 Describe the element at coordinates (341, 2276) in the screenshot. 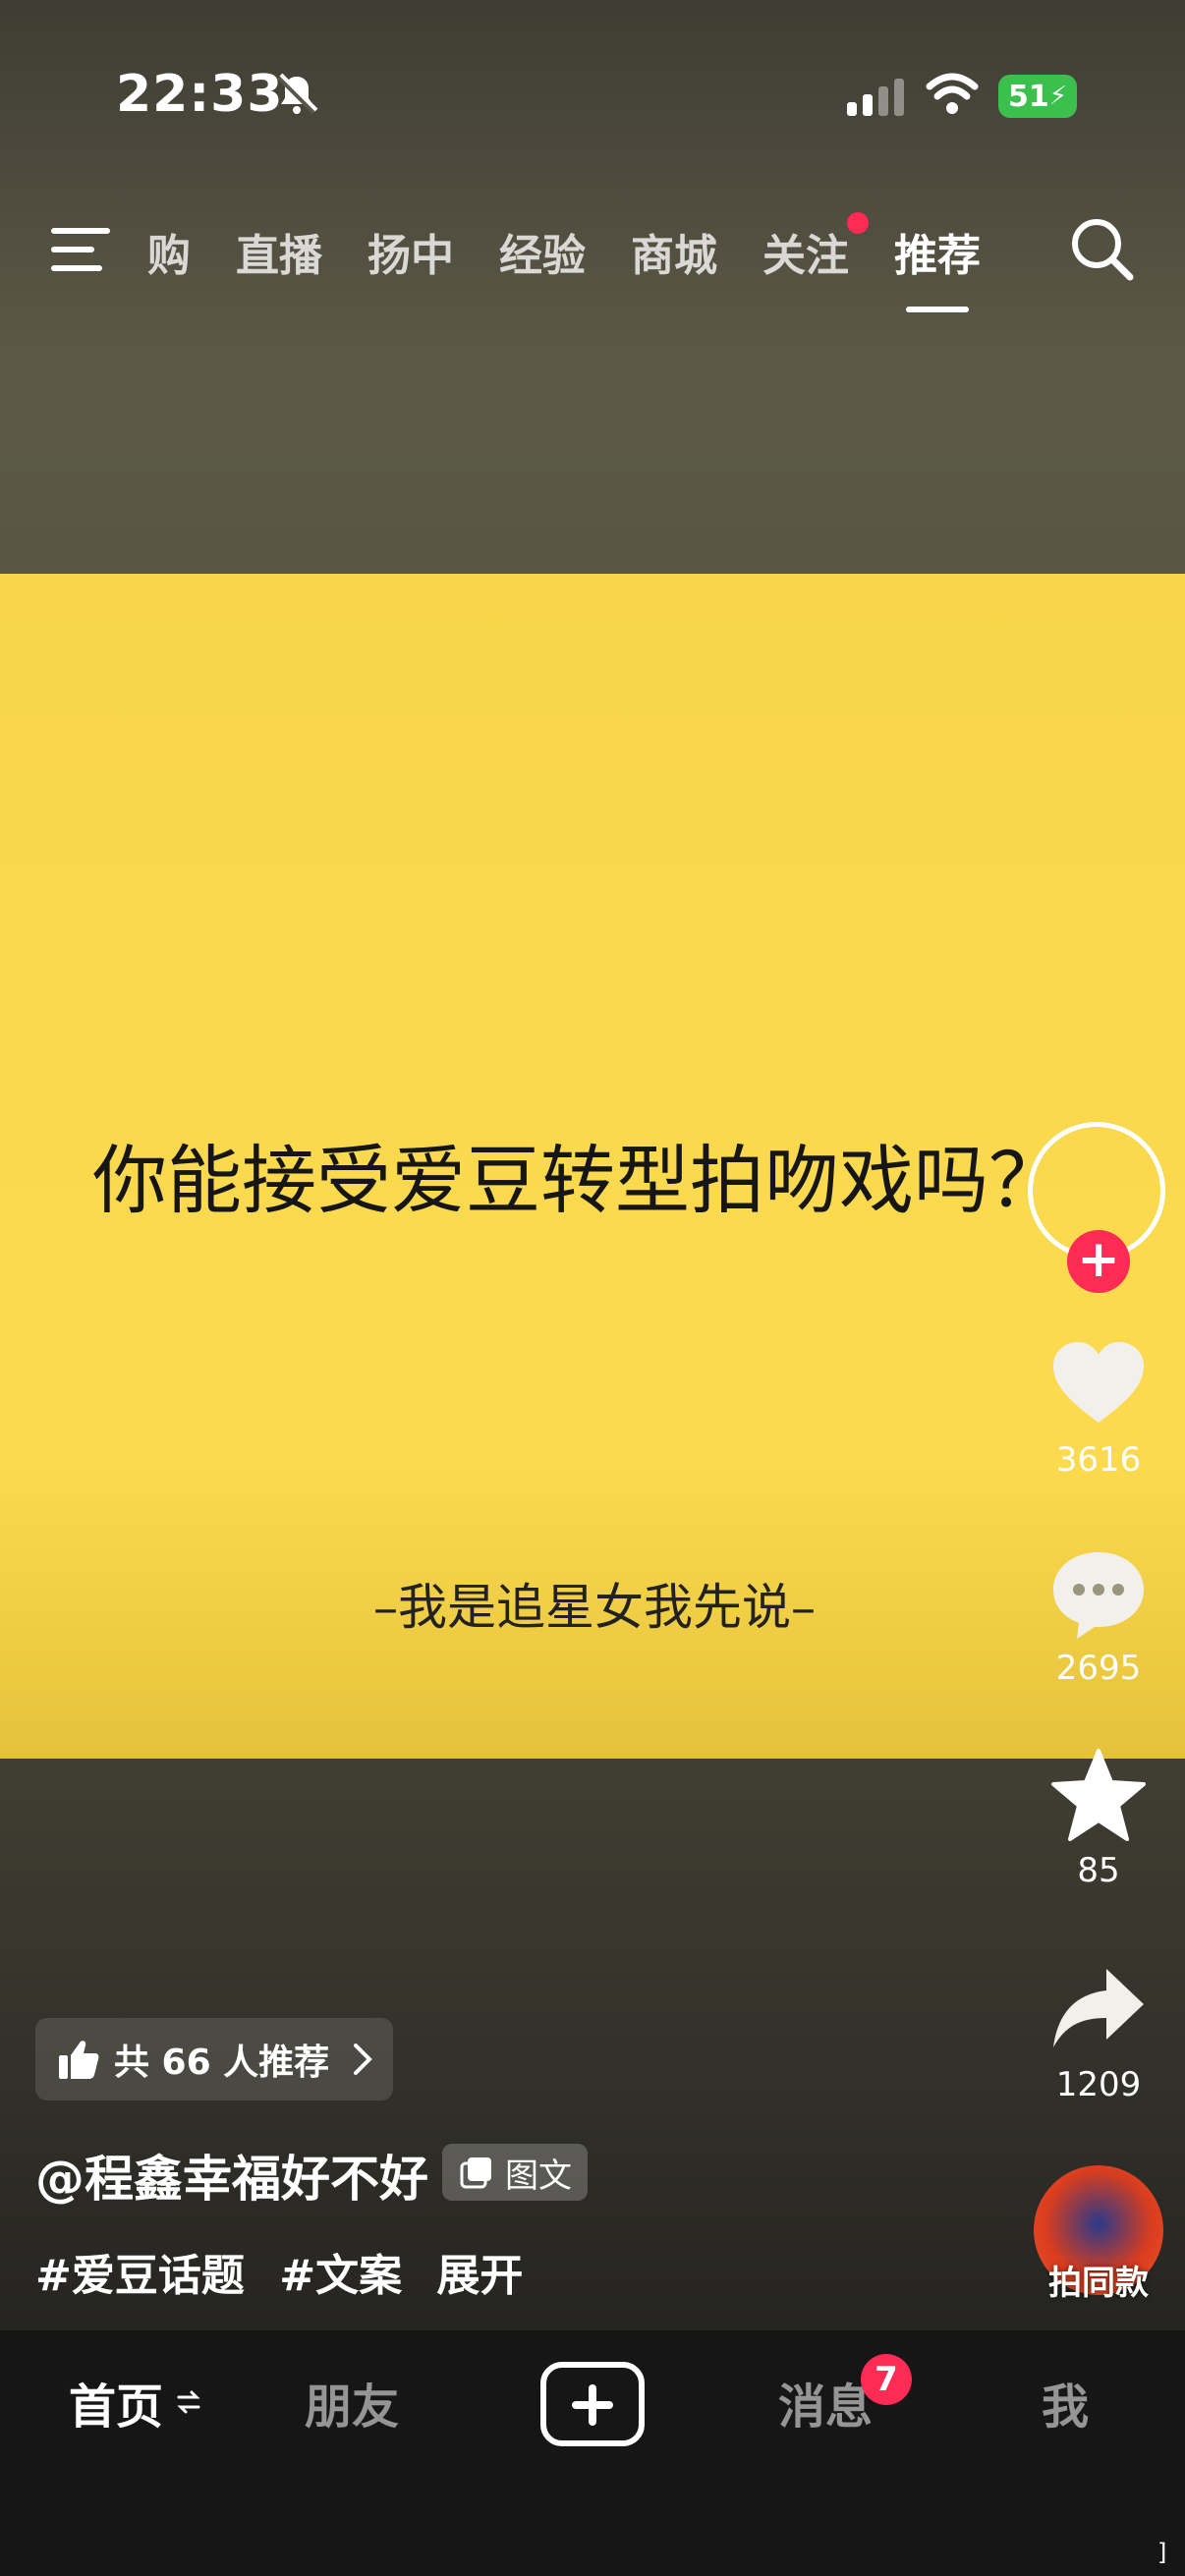

I see `hashtag: #文案` at that location.